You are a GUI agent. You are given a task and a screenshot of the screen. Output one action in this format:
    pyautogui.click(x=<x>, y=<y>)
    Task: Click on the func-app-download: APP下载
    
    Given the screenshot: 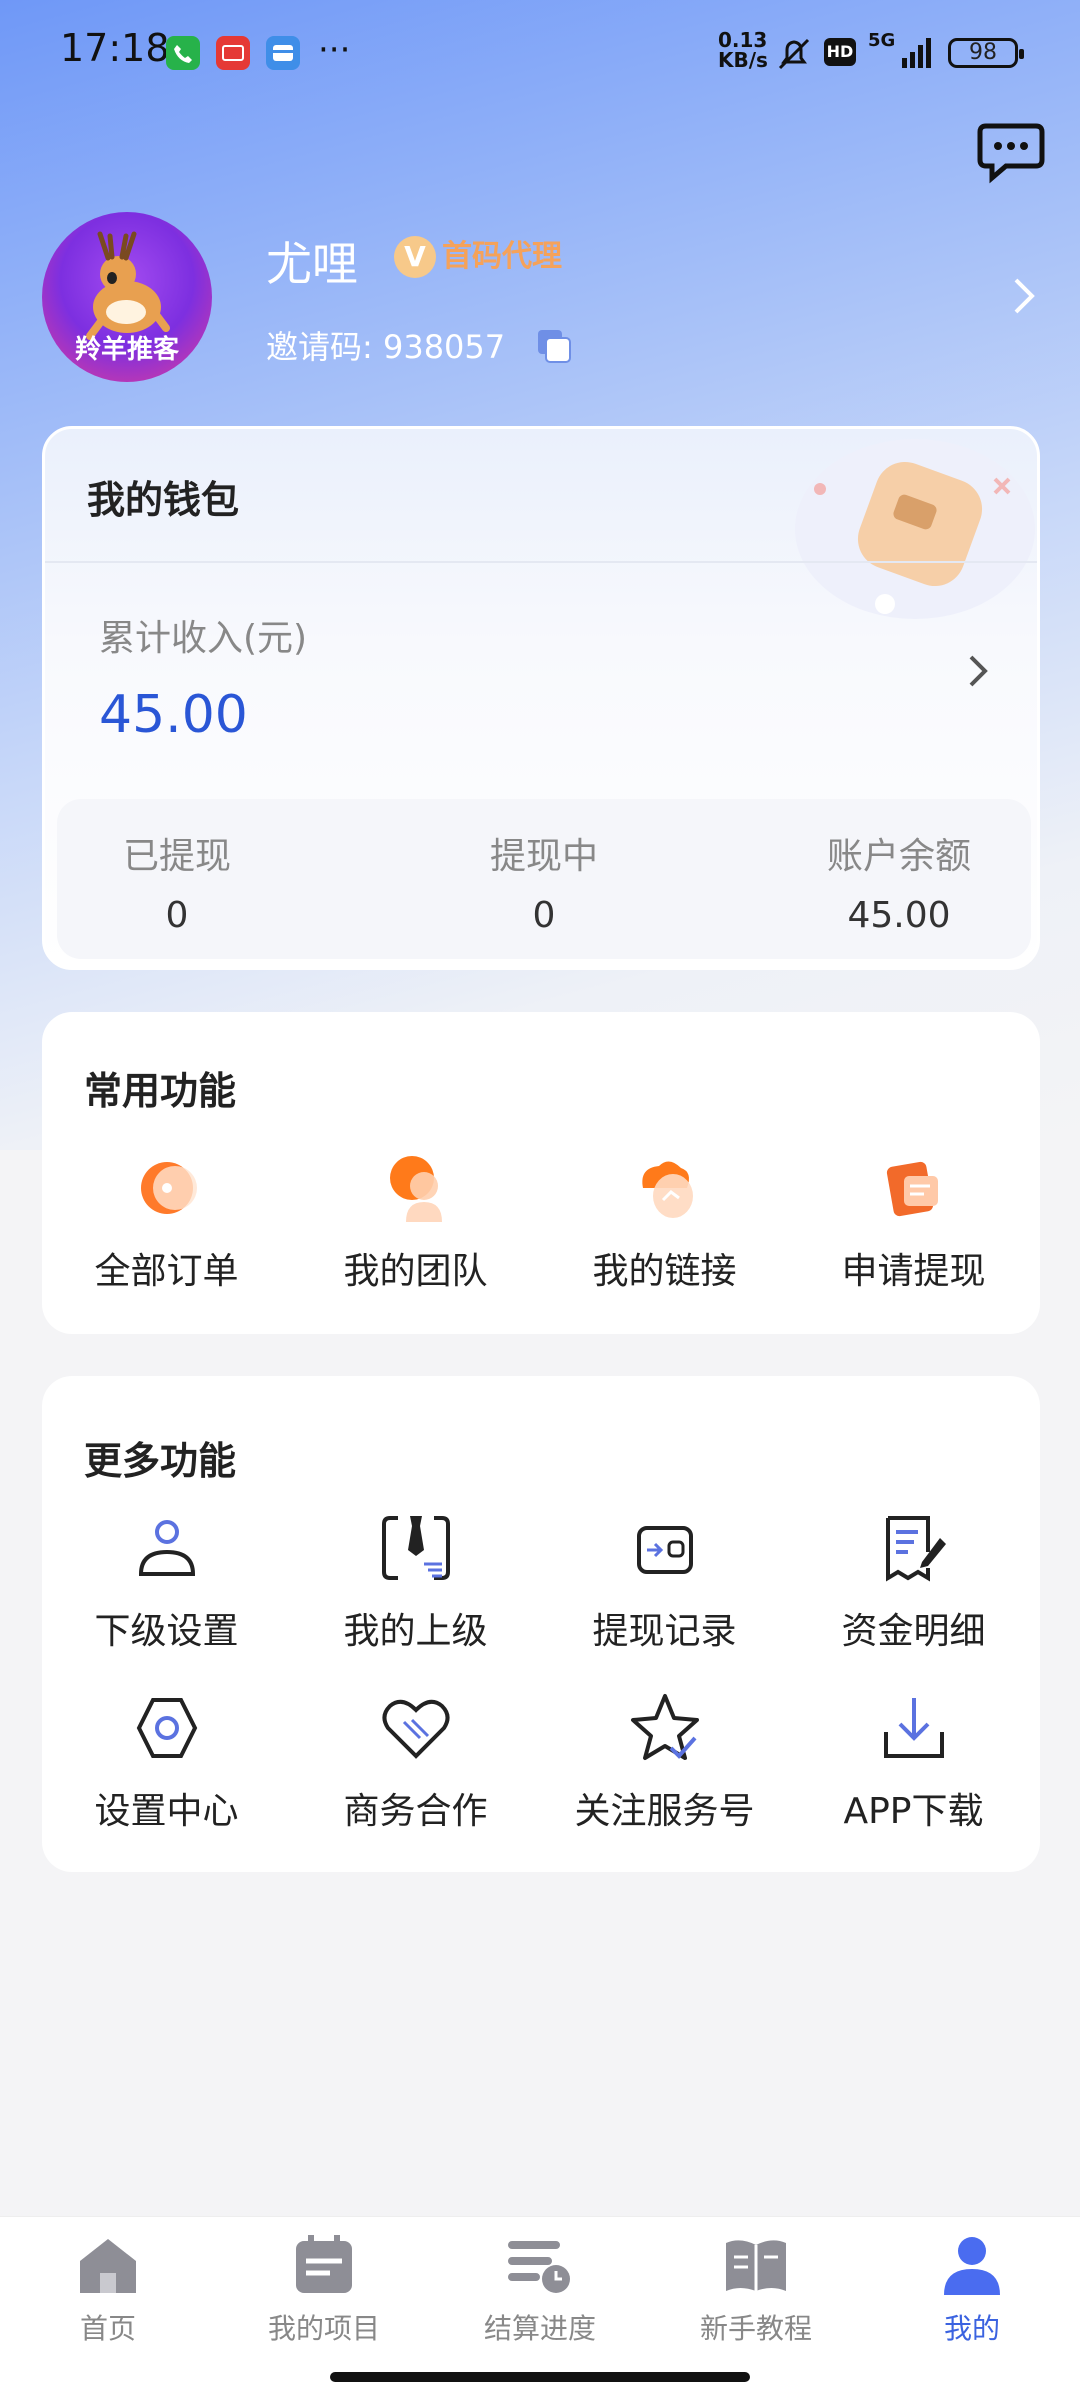 What is the action you would take?
    pyautogui.click(x=913, y=1763)
    